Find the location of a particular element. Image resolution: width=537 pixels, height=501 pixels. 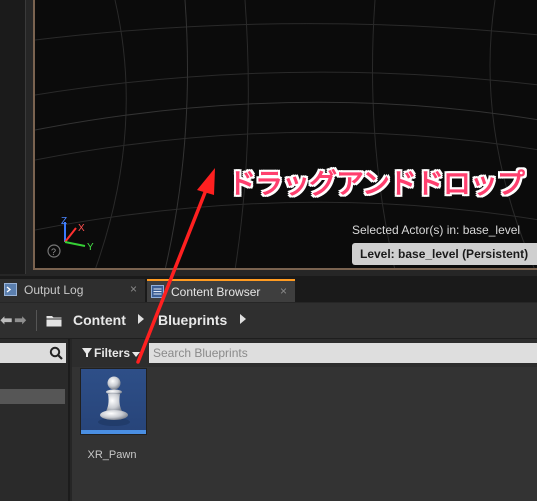

search-blueprints-input is located at coordinates (343, 353).